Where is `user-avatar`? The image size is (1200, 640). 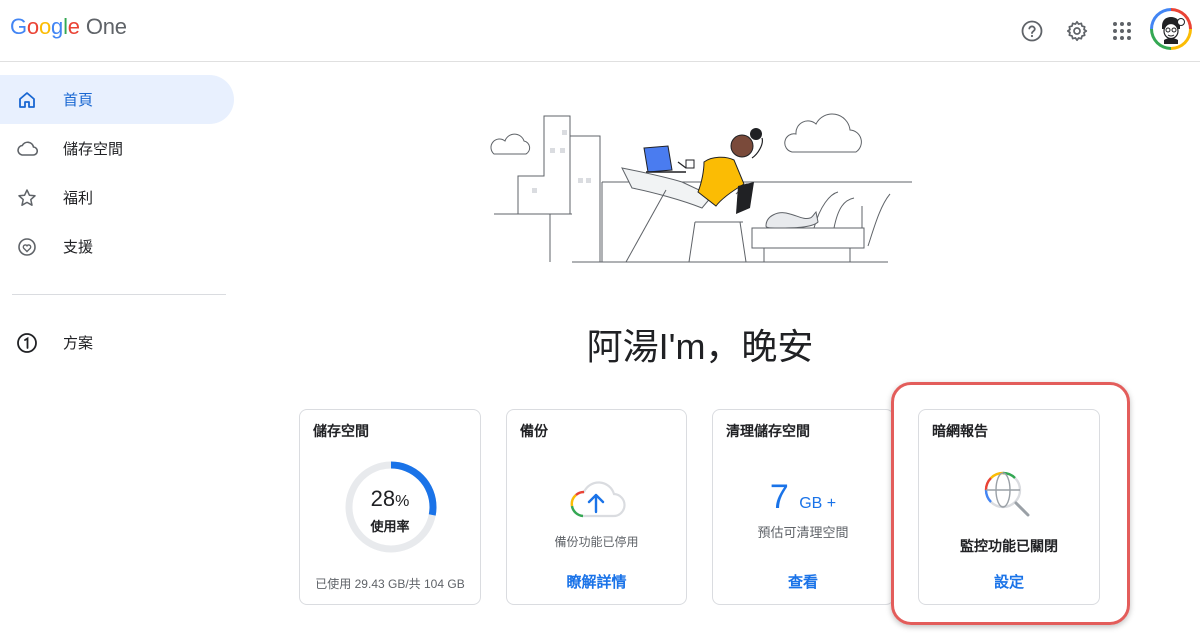 user-avatar is located at coordinates (1171, 29).